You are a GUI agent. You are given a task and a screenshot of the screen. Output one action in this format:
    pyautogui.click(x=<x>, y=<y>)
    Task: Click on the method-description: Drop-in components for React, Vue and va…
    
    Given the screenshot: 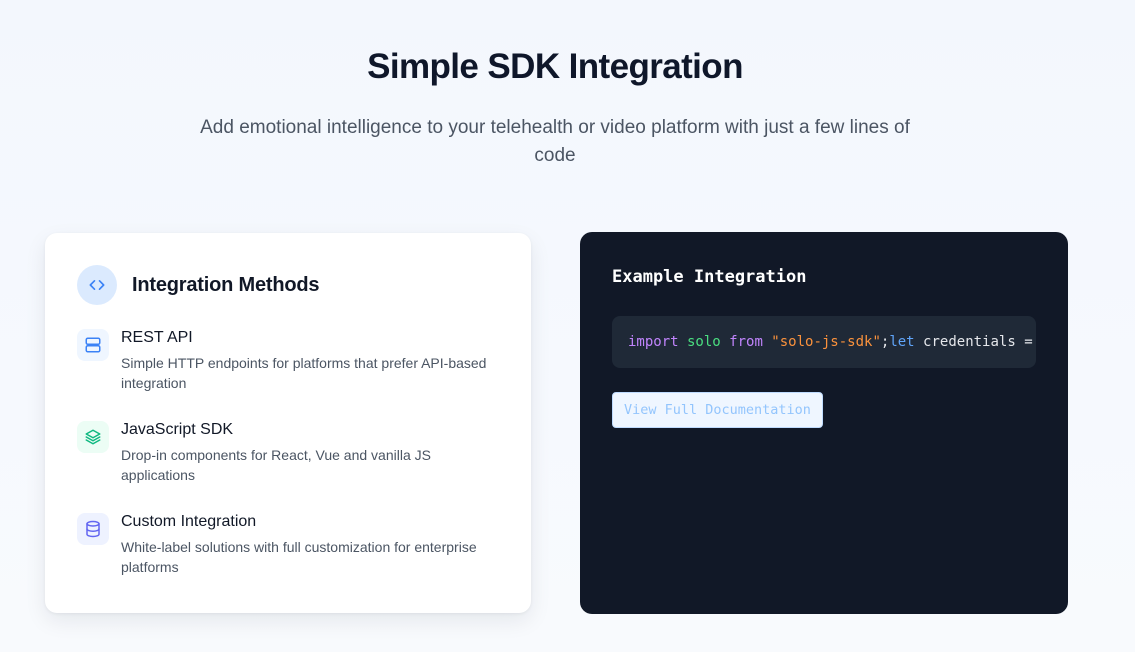 What is the action you would take?
    pyautogui.click(x=276, y=465)
    